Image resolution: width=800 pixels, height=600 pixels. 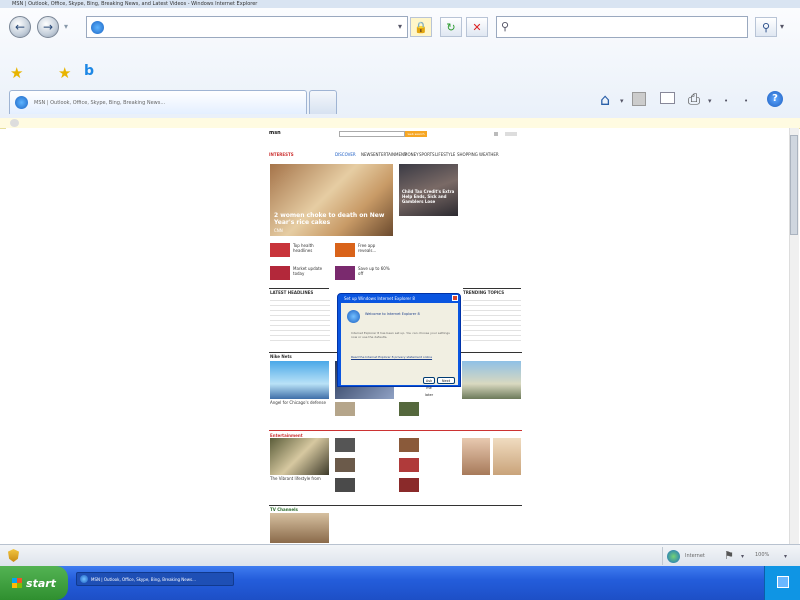 I want to click on home-icon: ⌂, so click(x=605, y=99).